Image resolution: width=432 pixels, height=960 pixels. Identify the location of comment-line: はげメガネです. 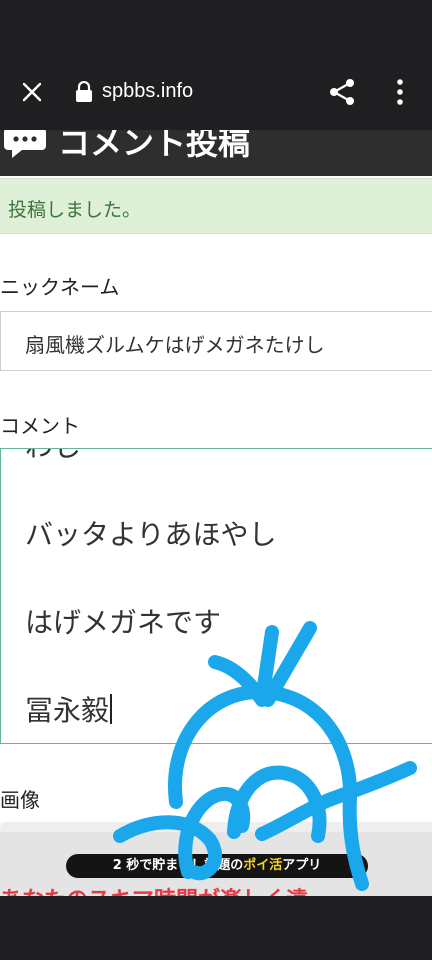
(123, 622).